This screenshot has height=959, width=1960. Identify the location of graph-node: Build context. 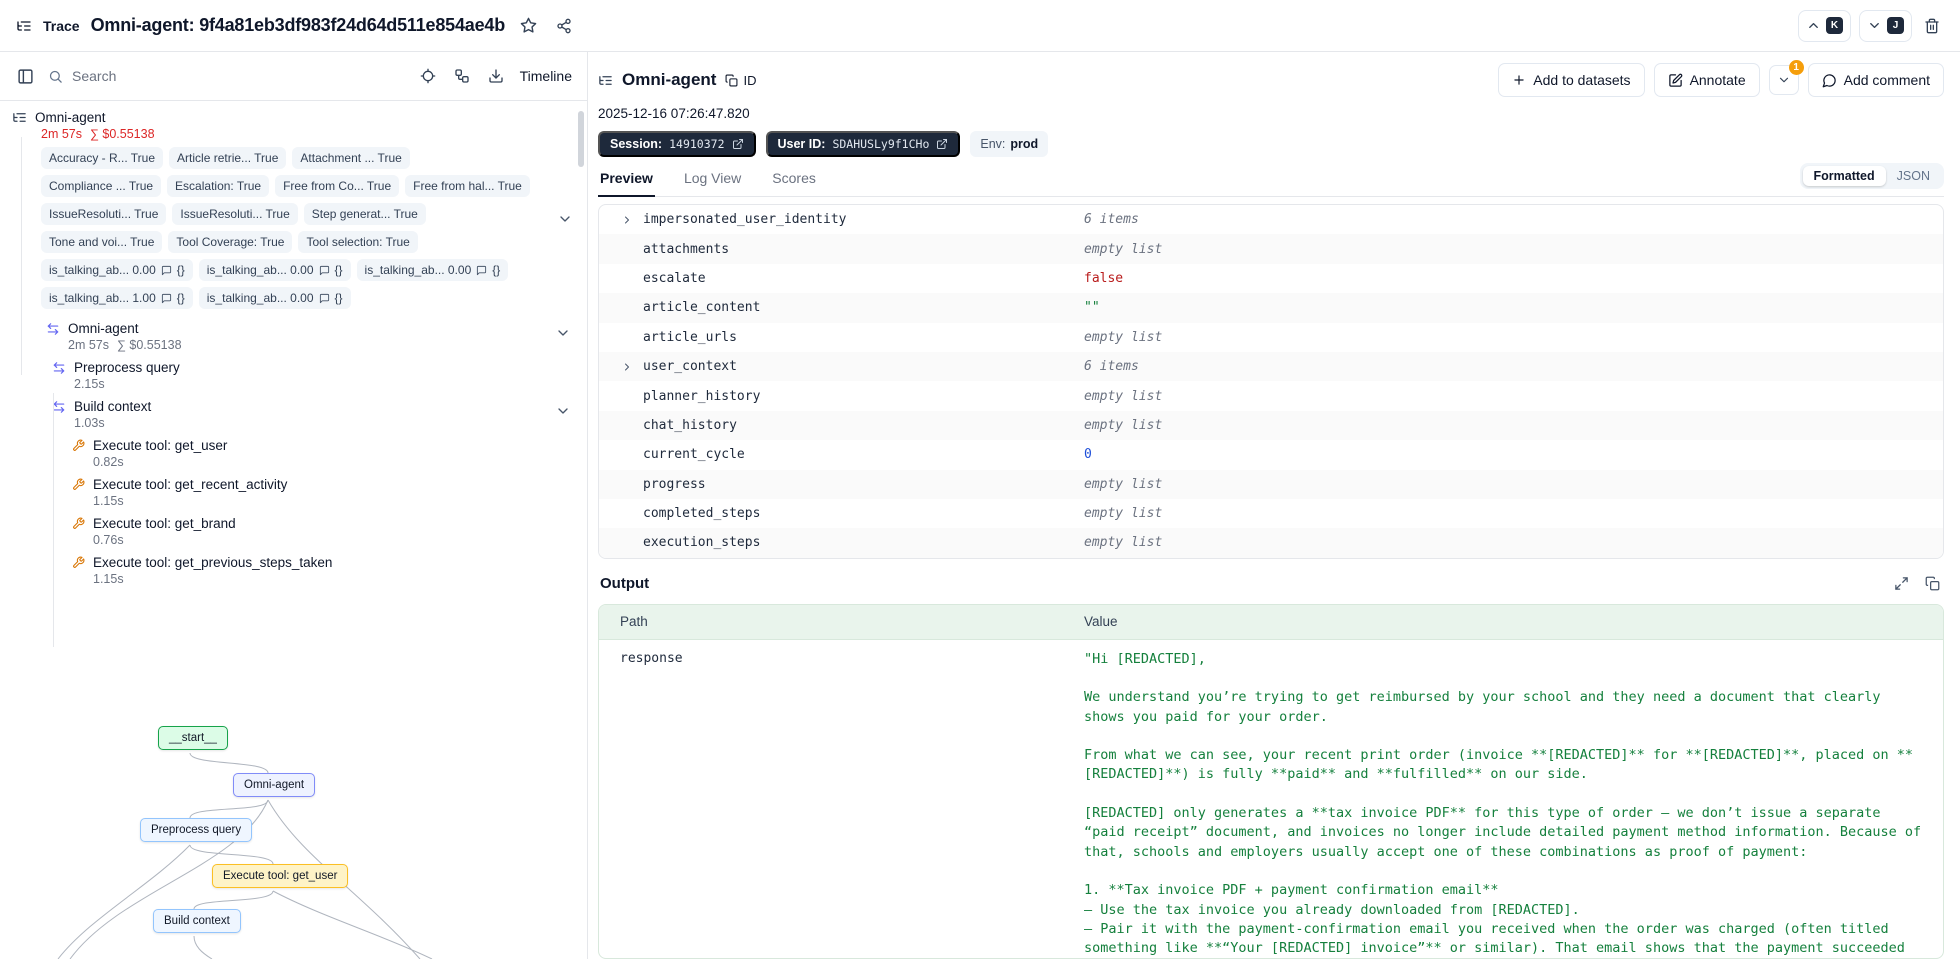
(197, 921).